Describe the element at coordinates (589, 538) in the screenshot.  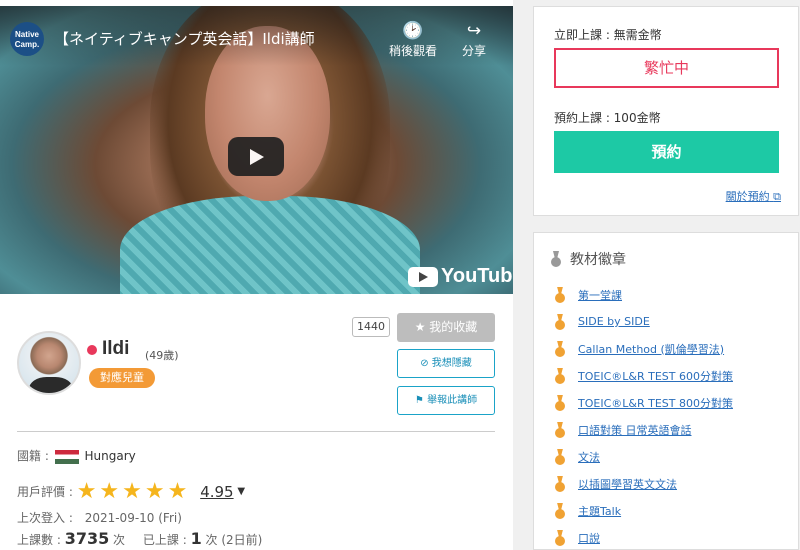
I see `badge-link: 口說` at that location.